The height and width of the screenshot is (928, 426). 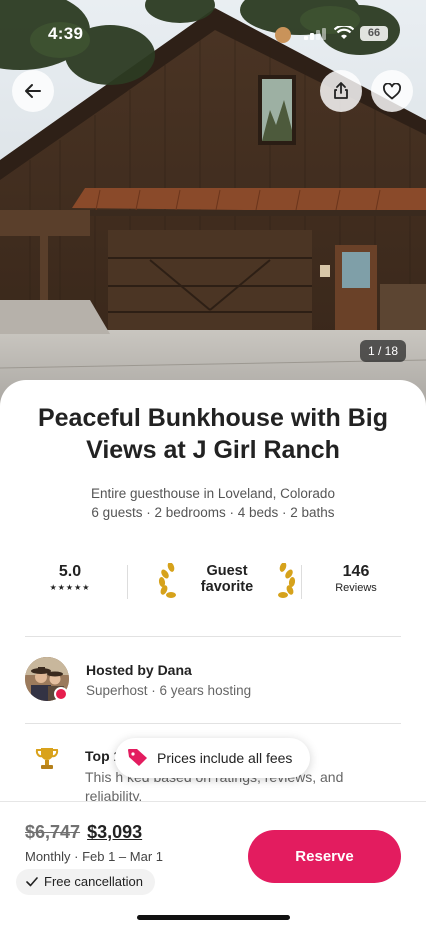 I want to click on rating-stat: 5.0 ★★★★★, so click(x=70, y=577).